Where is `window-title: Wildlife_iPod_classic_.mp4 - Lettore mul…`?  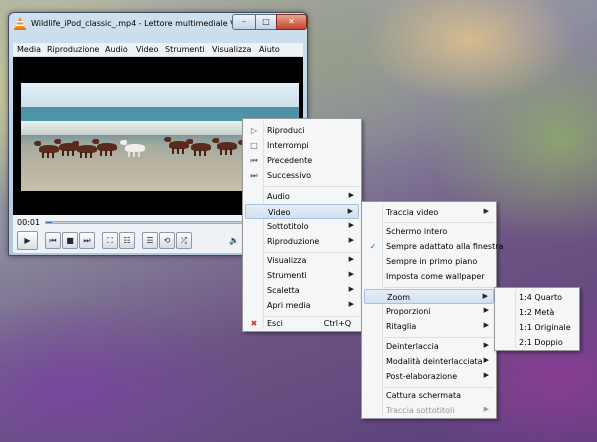
window-title: Wildlife_iPod_classic_.mp4 - Lettore mul… is located at coordinates (138, 23).